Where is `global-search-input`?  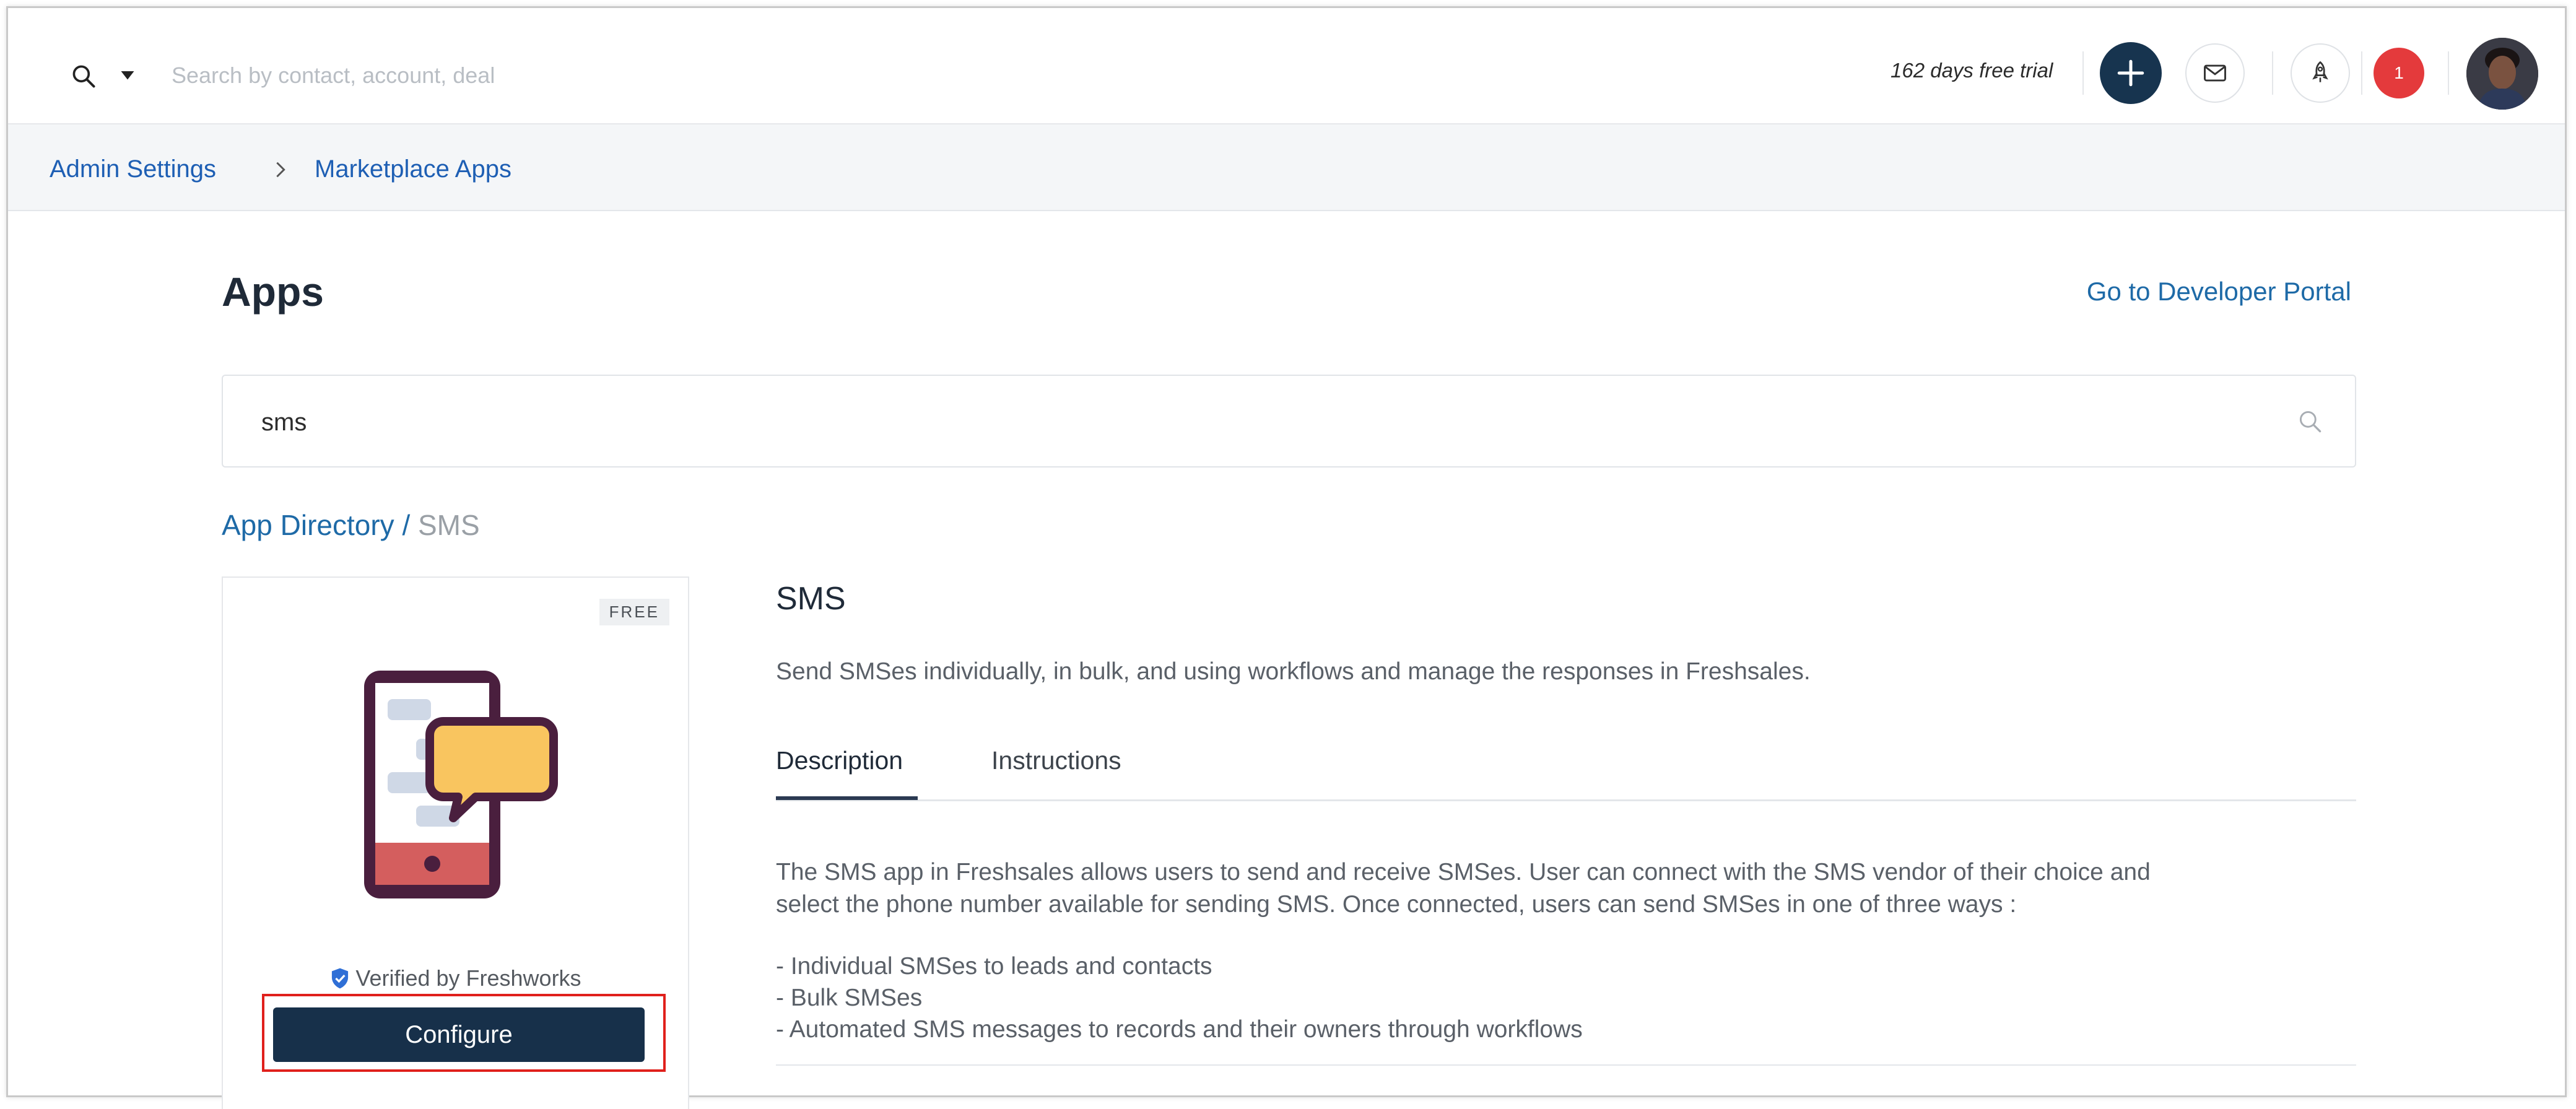
global-search-input is located at coordinates (450, 75).